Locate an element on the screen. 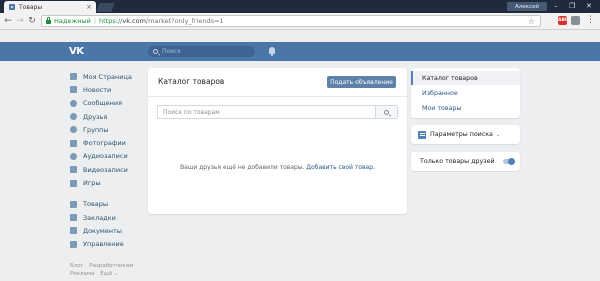  sidebar-item-groups: Группы is located at coordinates (107, 129).